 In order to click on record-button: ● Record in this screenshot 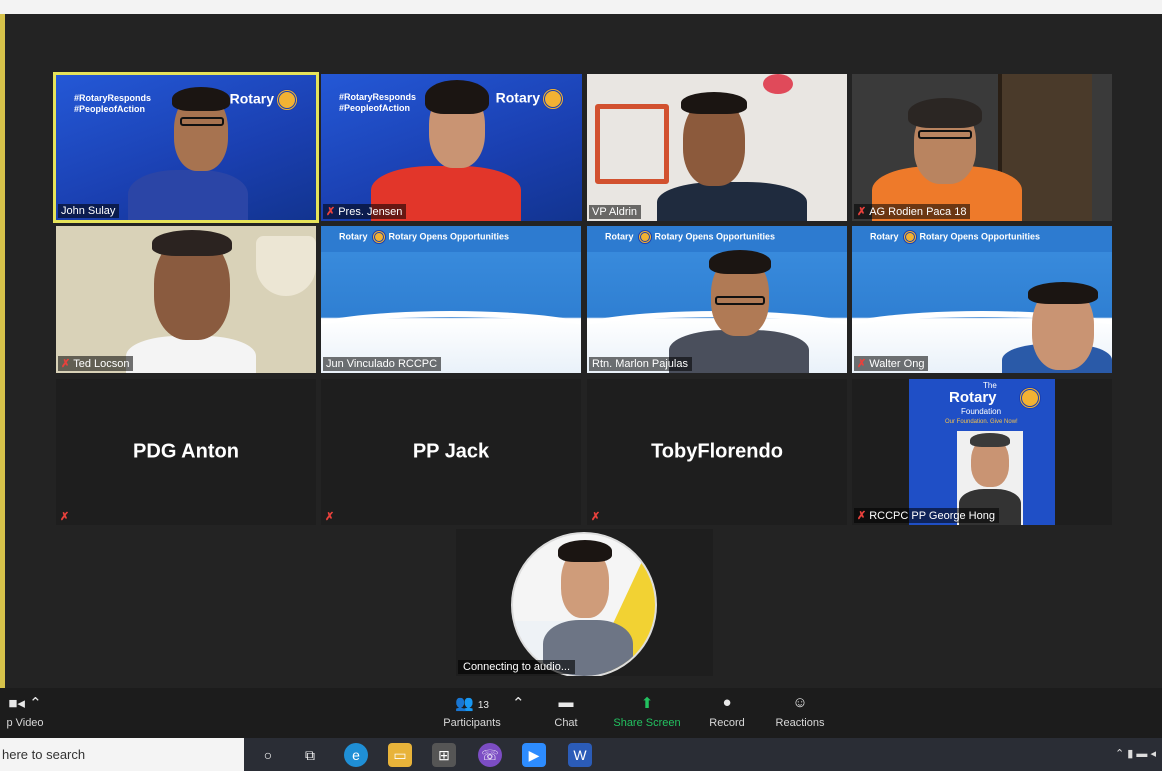, I will do `click(727, 711)`.